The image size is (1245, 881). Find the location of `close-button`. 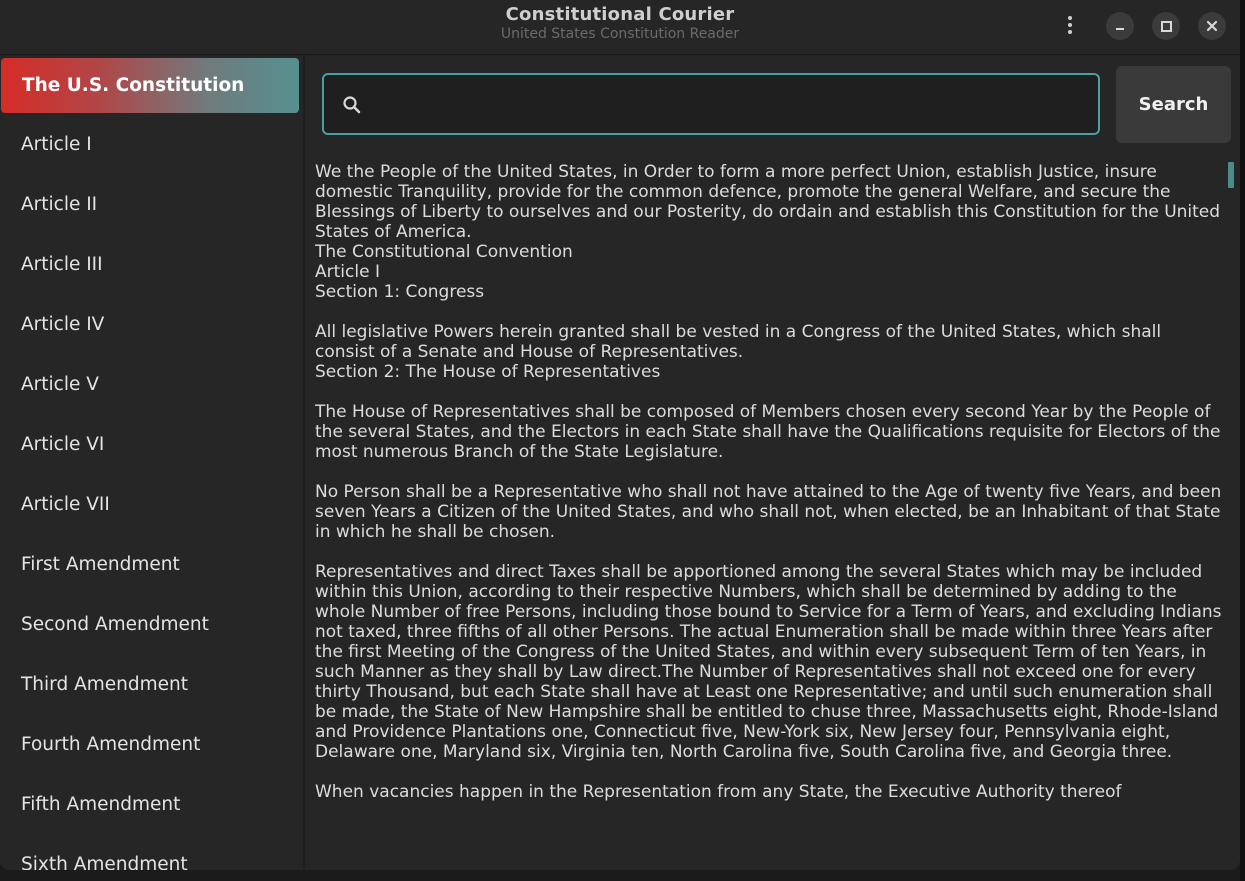

close-button is located at coordinates (1212, 26).